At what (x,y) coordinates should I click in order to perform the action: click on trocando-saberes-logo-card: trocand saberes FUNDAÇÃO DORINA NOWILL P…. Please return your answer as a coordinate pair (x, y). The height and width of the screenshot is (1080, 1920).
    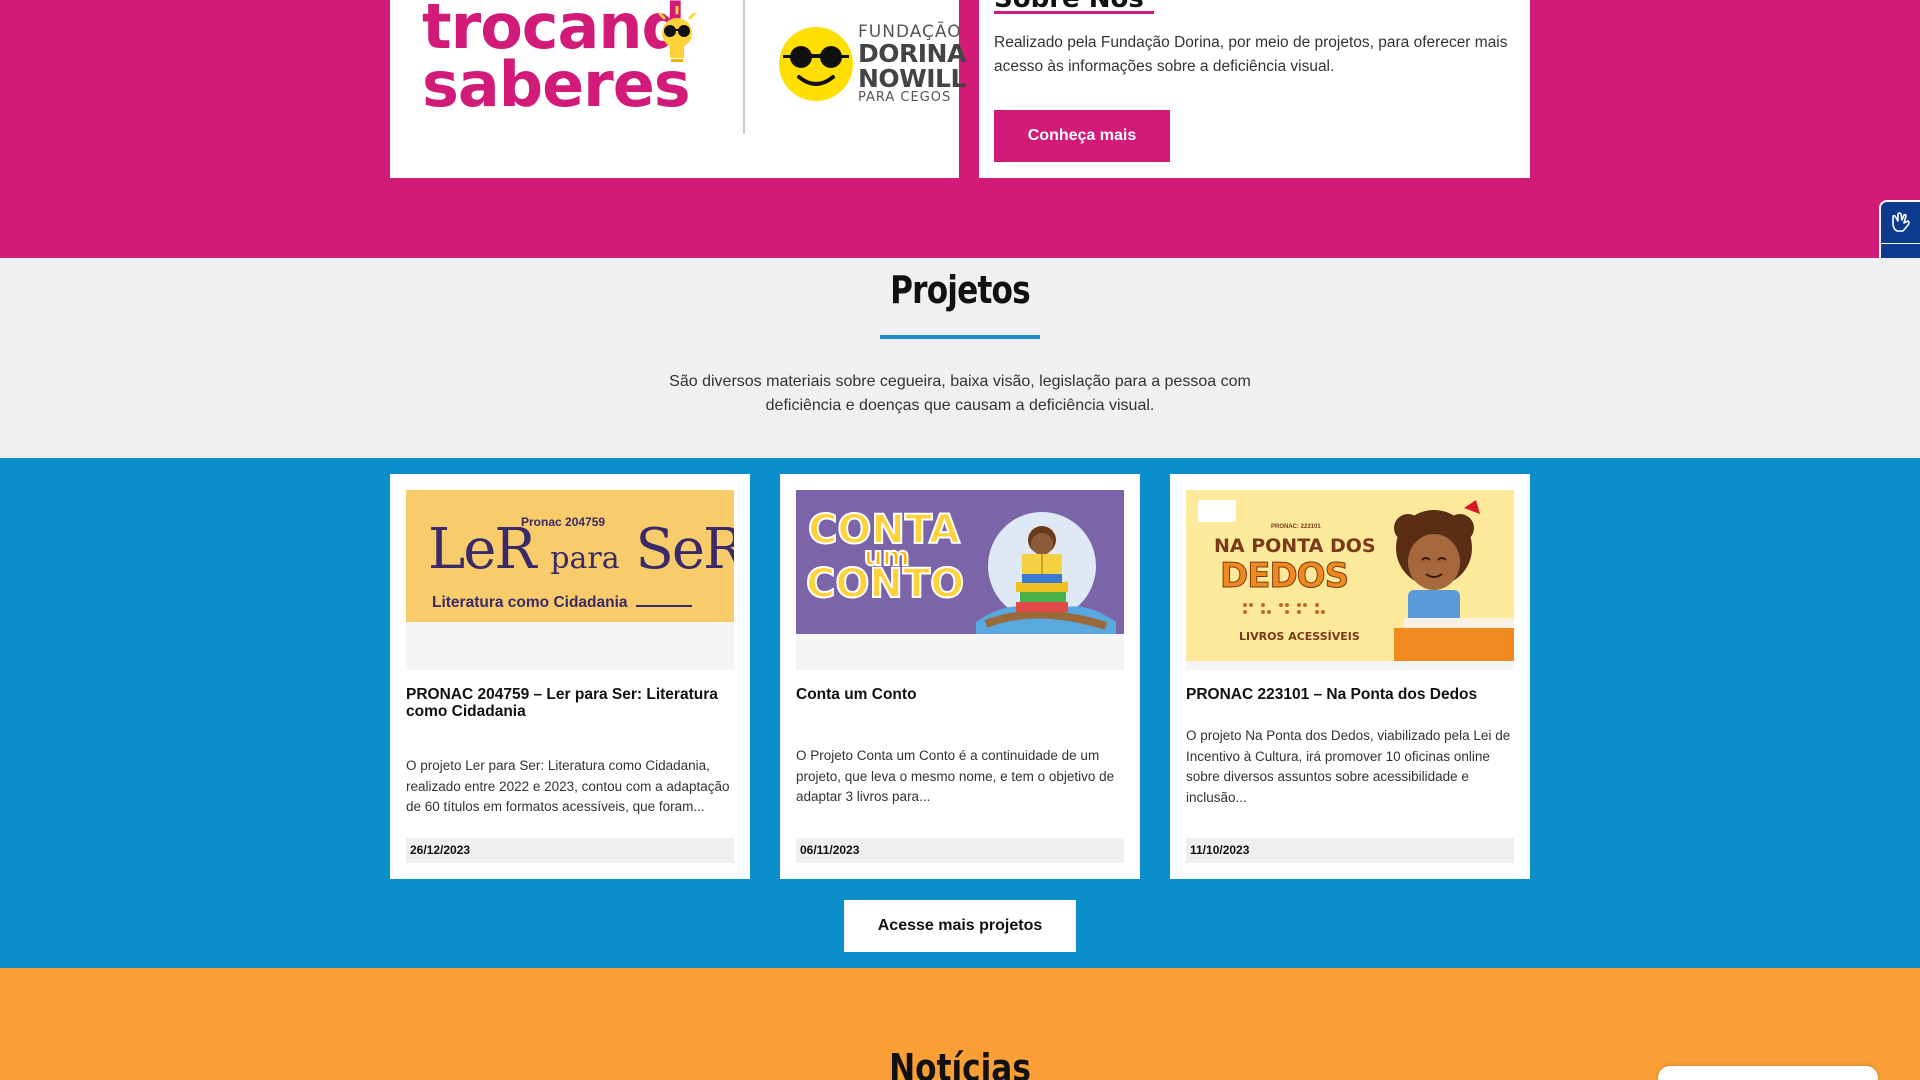
    Looking at the image, I should click on (678, 89).